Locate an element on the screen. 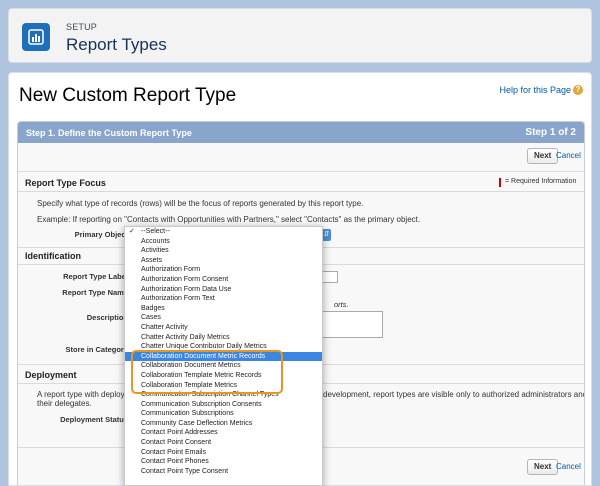 Image resolution: width=600 pixels, height=486 pixels. dropdown-option: Collaboration Document Metric Records is located at coordinates (223, 356).